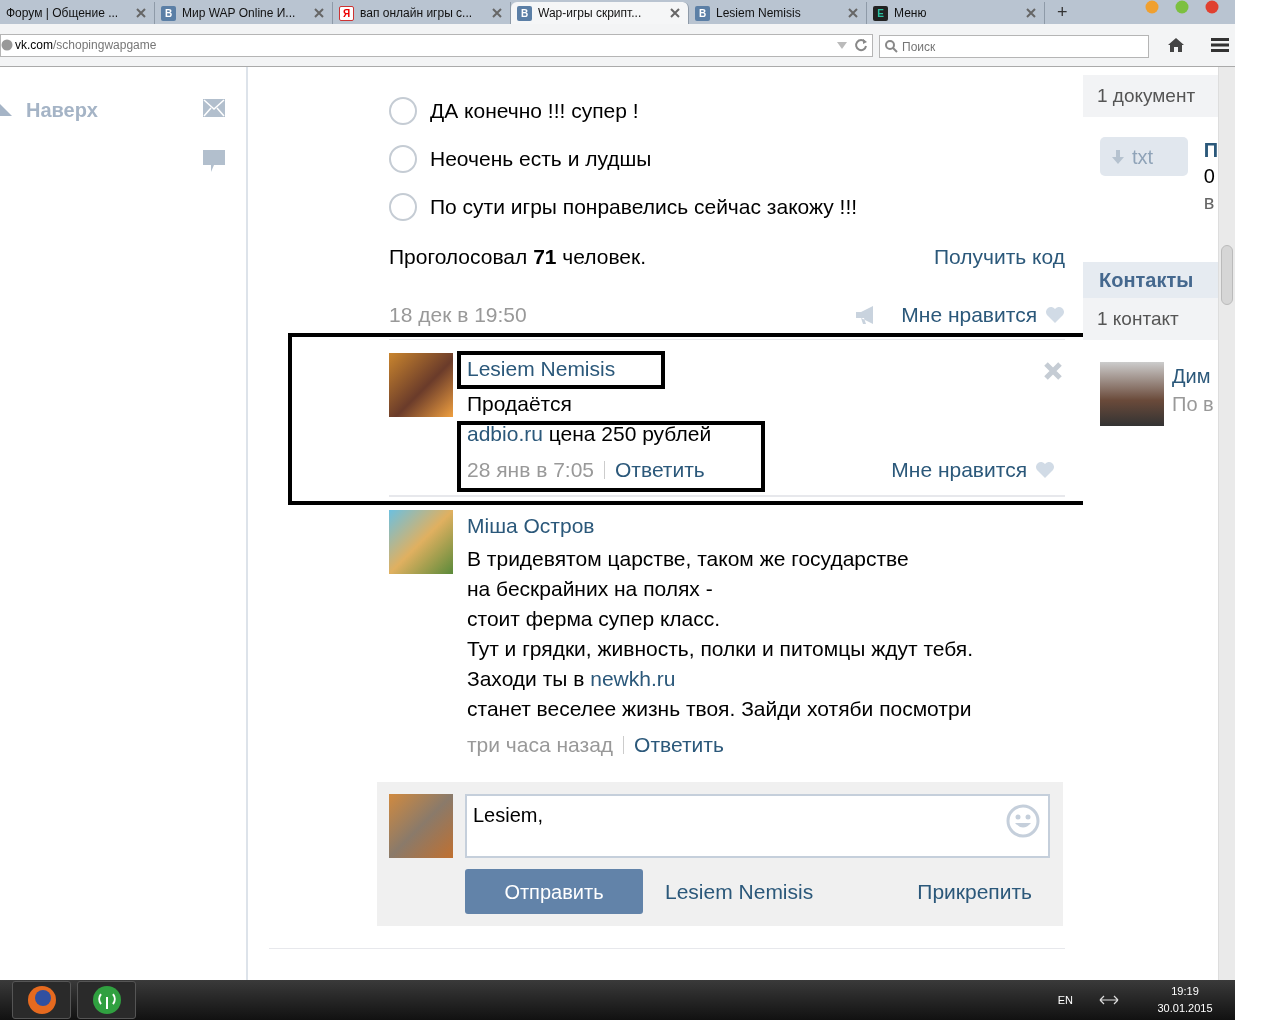 This screenshot has height=1024, width=1280. What do you see at coordinates (1210, 150) in the screenshot?
I see `document-title: П` at bounding box center [1210, 150].